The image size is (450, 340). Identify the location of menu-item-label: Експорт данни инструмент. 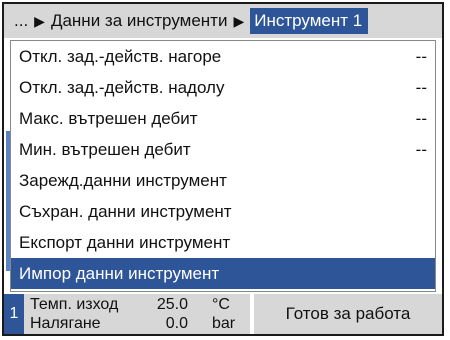
(125, 242).